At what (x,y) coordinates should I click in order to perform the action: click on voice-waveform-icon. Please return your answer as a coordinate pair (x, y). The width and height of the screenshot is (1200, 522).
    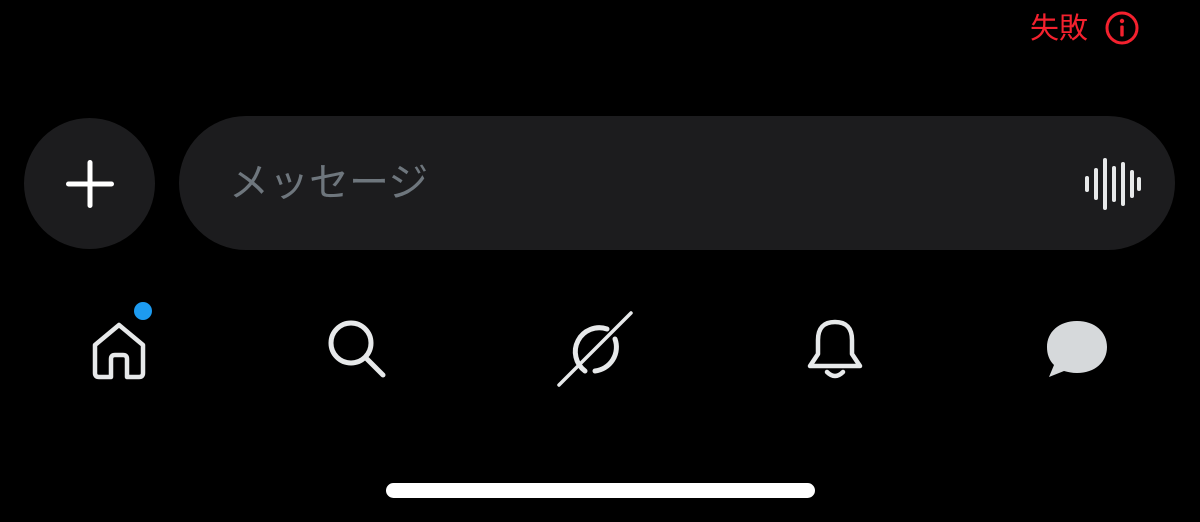
    Looking at the image, I should click on (1112, 184).